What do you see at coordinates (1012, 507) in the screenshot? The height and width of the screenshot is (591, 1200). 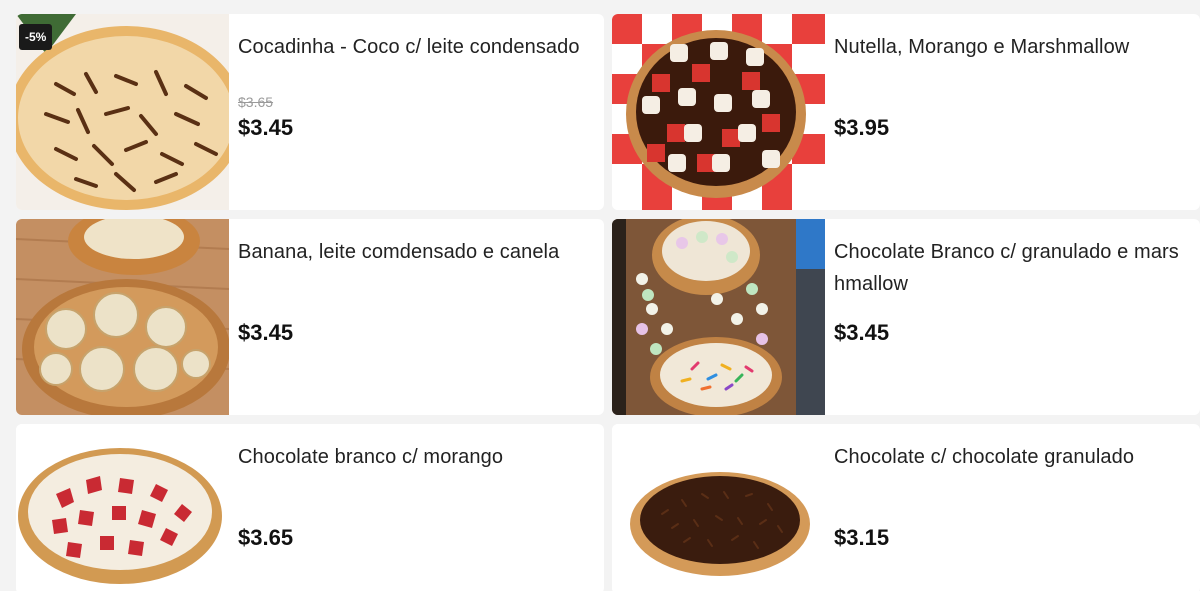 I see `product-info: Chocolate c/ chocolate granulado $3.15` at bounding box center [1012, 507].